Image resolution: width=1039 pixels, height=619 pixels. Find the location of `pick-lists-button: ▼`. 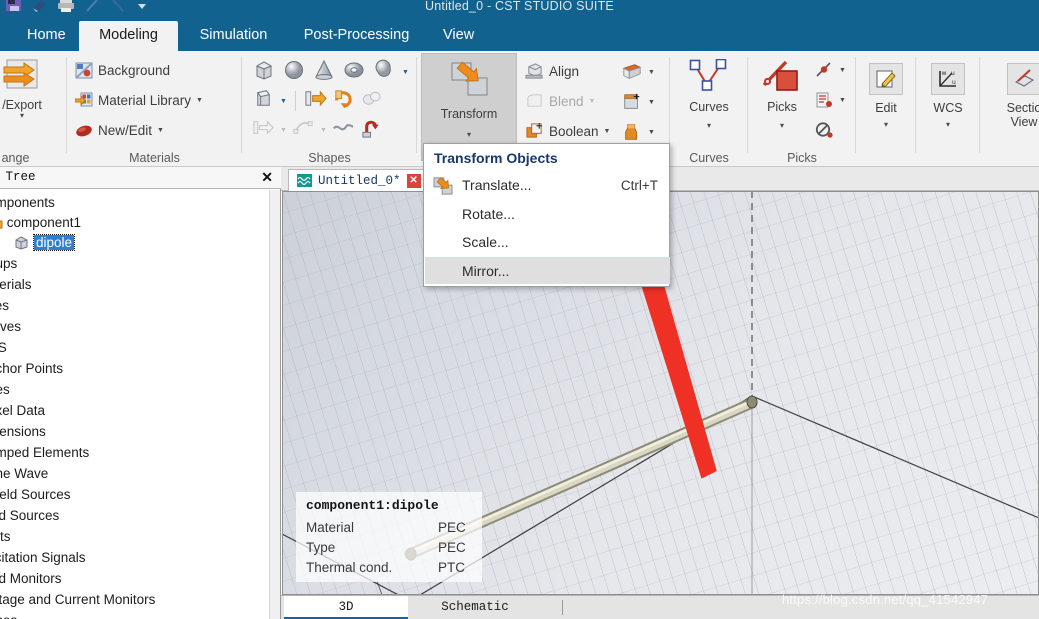

pick-lists-button: ▼ is located at coordinates (830, 100).